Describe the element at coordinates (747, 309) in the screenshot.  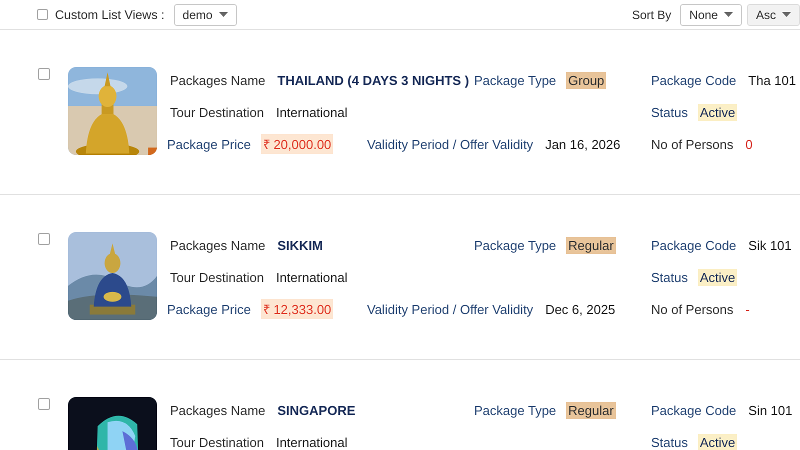
I see `field-value: -` at that location.